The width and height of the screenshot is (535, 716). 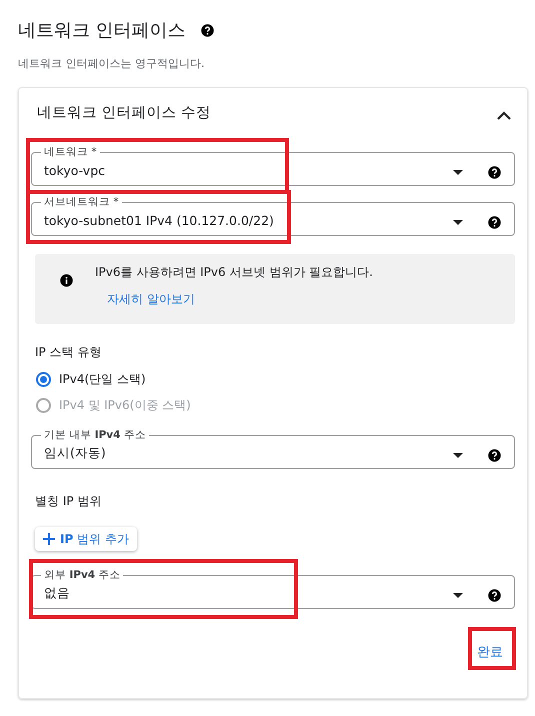 What do you see at coordinates (68, 352) in the screenshot?
I see `section-title: IP 스택 유형` at bounding box center [68, 352].